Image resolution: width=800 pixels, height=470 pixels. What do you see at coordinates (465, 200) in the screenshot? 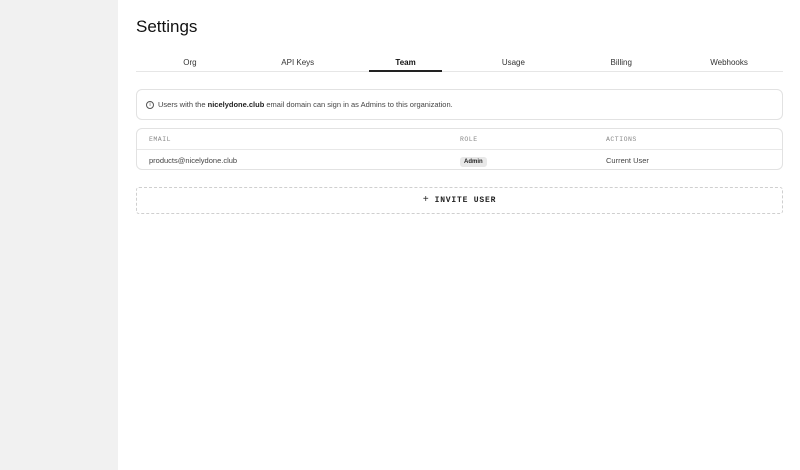
I see `invite-user-label: INVITE USER` at bounding box center [465, 200].